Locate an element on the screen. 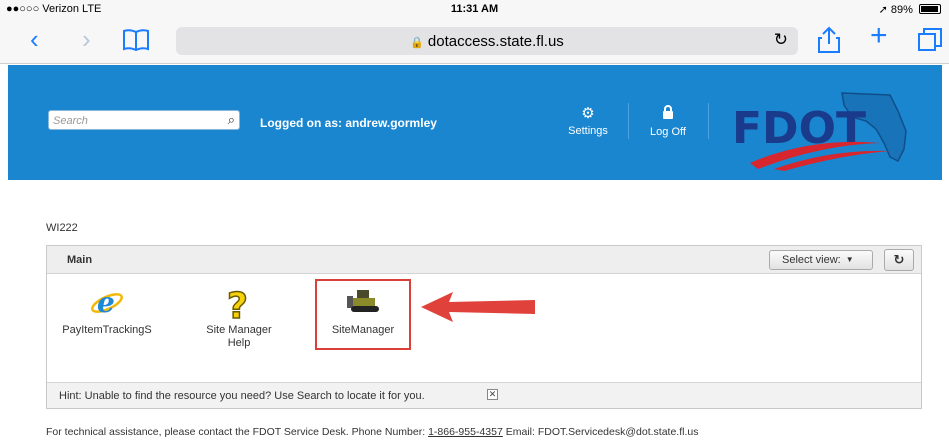 This screenshot has width=949, height=444. location-arrow-icon: ➚ is located at coordinates (883, 10).